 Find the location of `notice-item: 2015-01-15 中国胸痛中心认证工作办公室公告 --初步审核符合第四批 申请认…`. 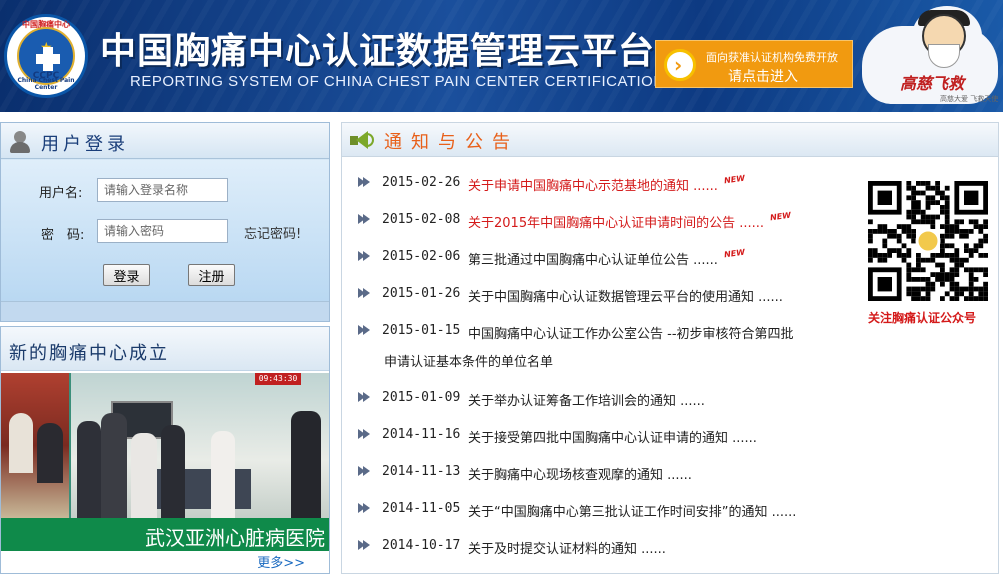

notice-item: 2015-01-15 中国胸痛中心认证工作办公室公告 --初步审核符合第四批 申请认… is located at coordinates (608, 351).